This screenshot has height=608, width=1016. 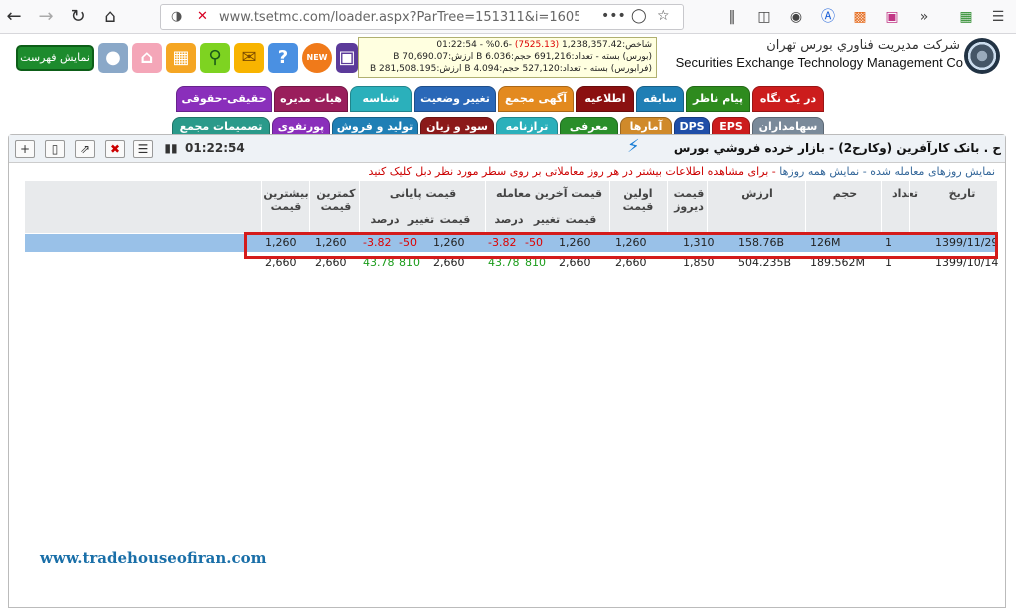 What do you see at coordinates (828, 17) in the screenshot?
I see `extension-a-icon: Ⓐ` at bounding box center [828, 17].